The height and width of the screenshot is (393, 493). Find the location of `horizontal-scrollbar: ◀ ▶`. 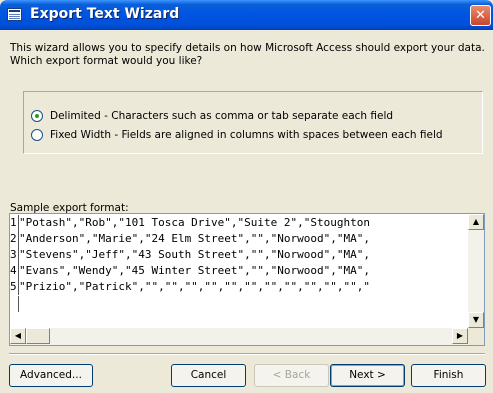

horizontal-scrollbar: ◀ ▶ is located at coordinates (239, 336).